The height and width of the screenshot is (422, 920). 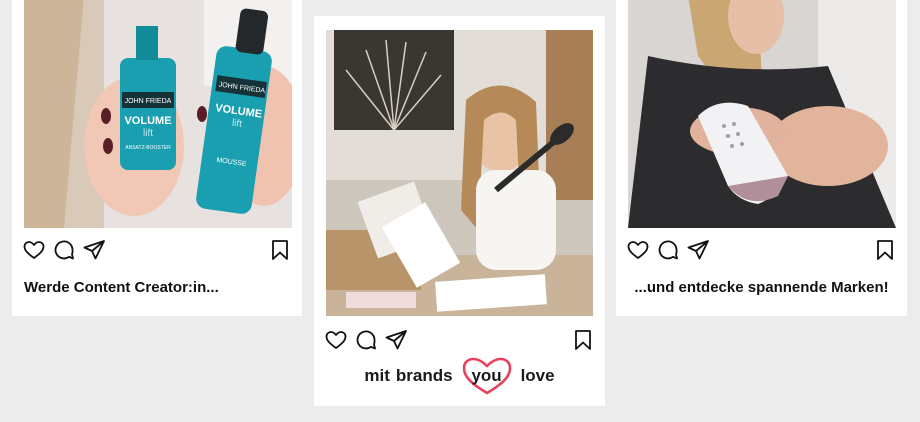 I want to click on slogan-word-brands: brands, so click(x=424, y=375).